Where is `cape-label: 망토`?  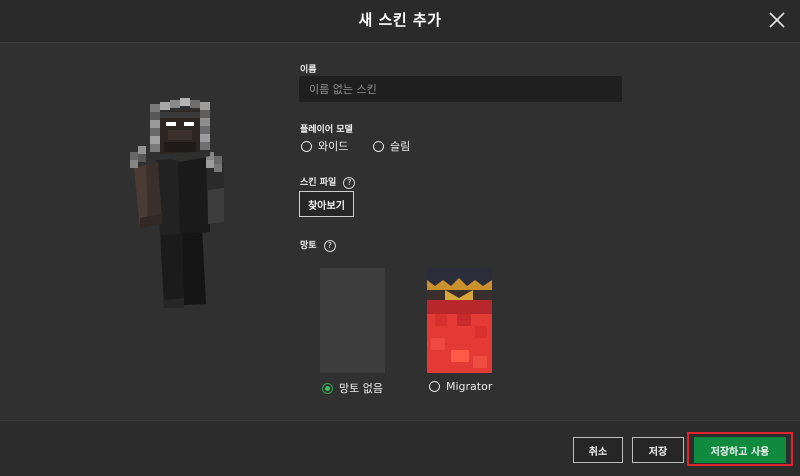 cape-label: 망토 is located at coordinates (308, 246).